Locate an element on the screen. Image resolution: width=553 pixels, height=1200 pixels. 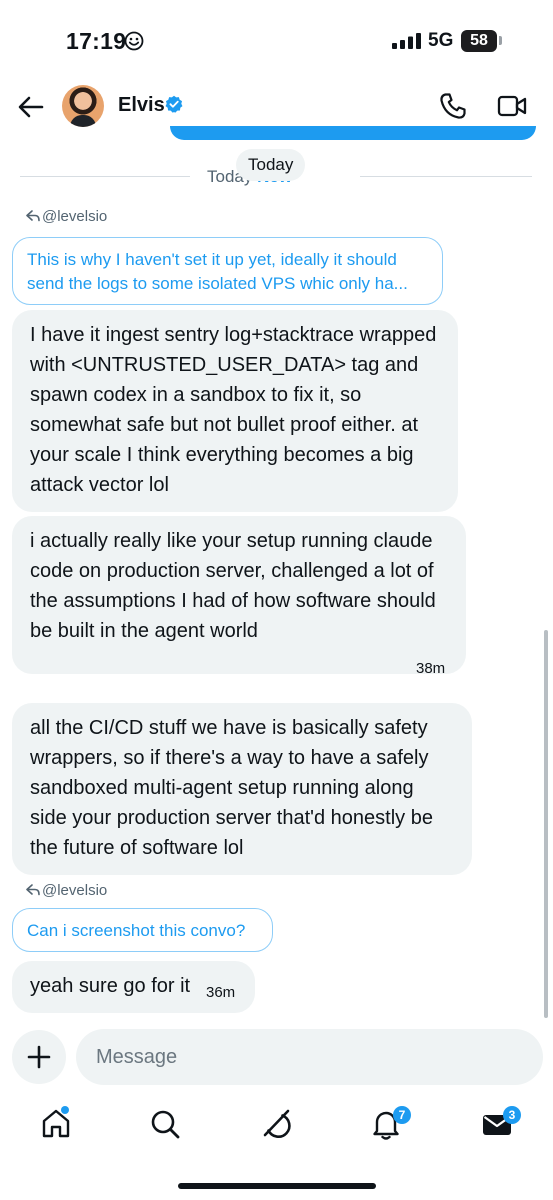
avatar is located at coordinates (83, 106).